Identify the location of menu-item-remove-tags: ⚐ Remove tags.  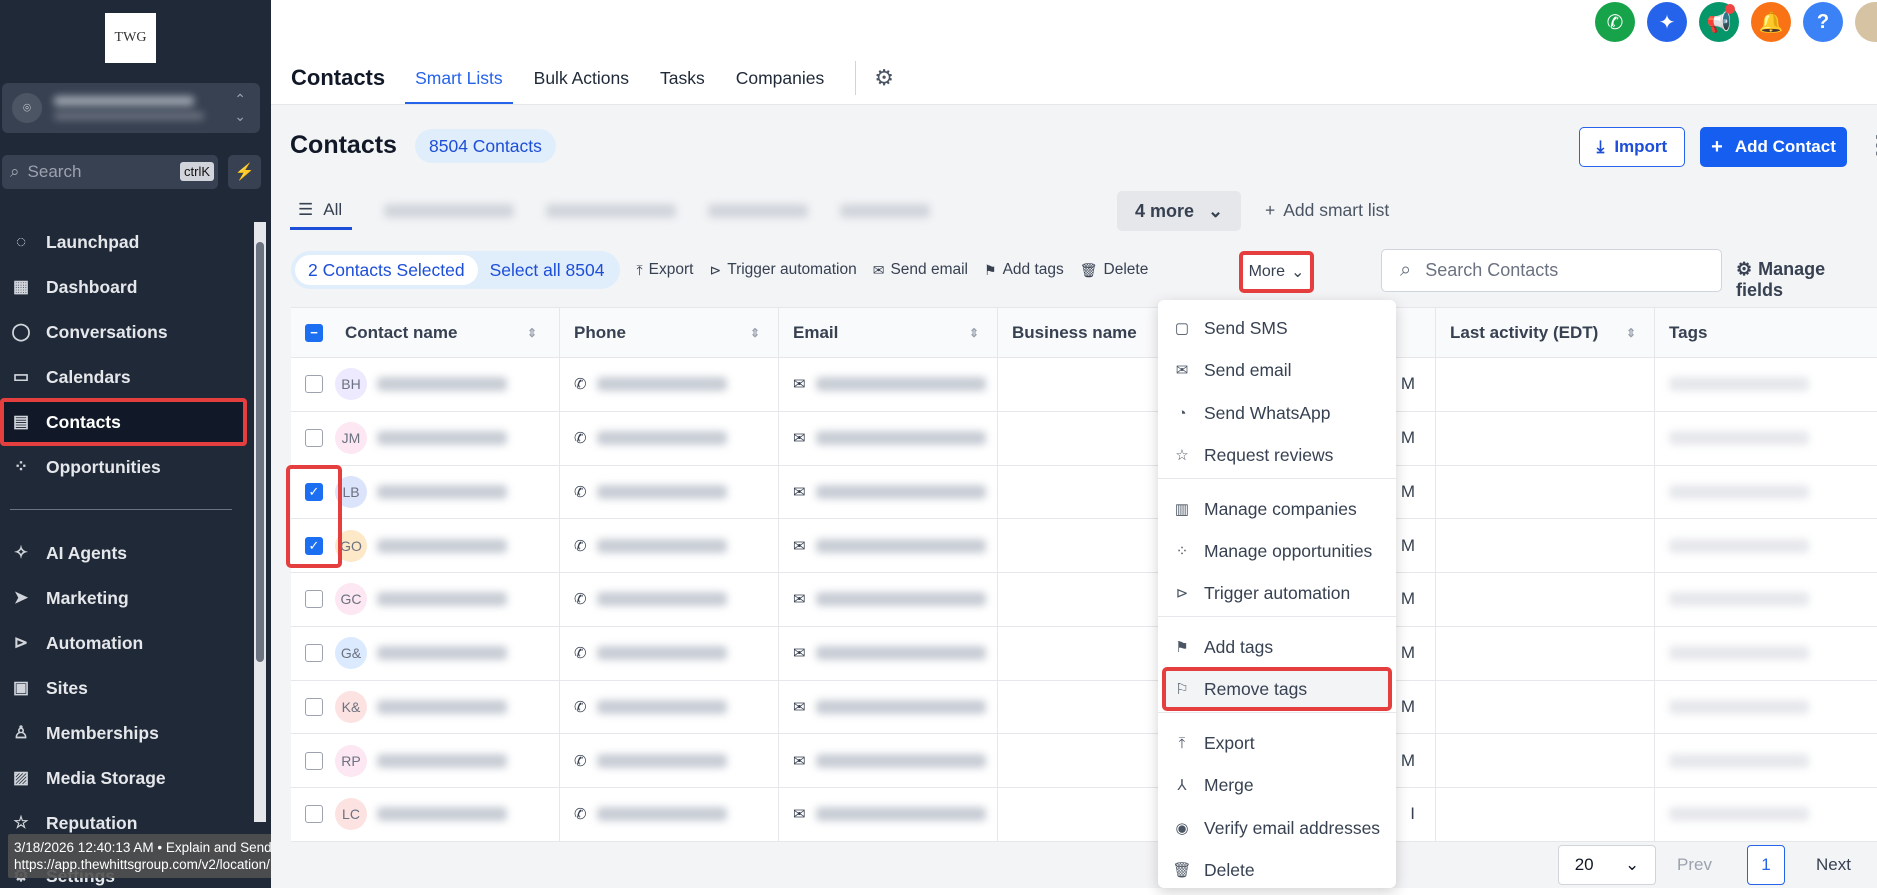
(1277, 689).